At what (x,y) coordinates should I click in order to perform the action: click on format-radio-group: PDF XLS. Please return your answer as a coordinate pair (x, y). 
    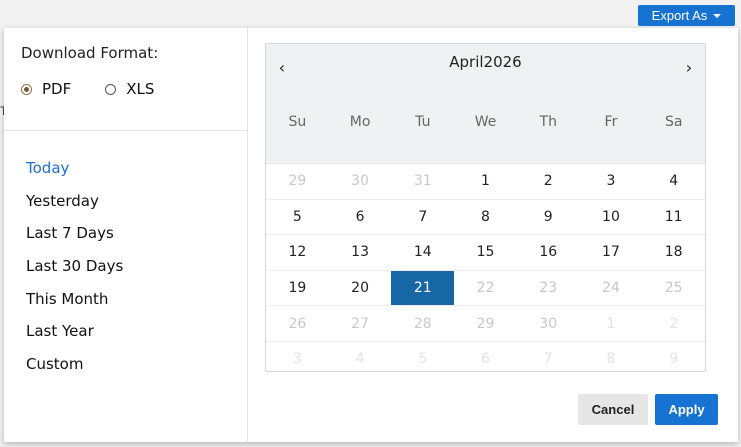
    Looking at the image, I should click on (104, 89).